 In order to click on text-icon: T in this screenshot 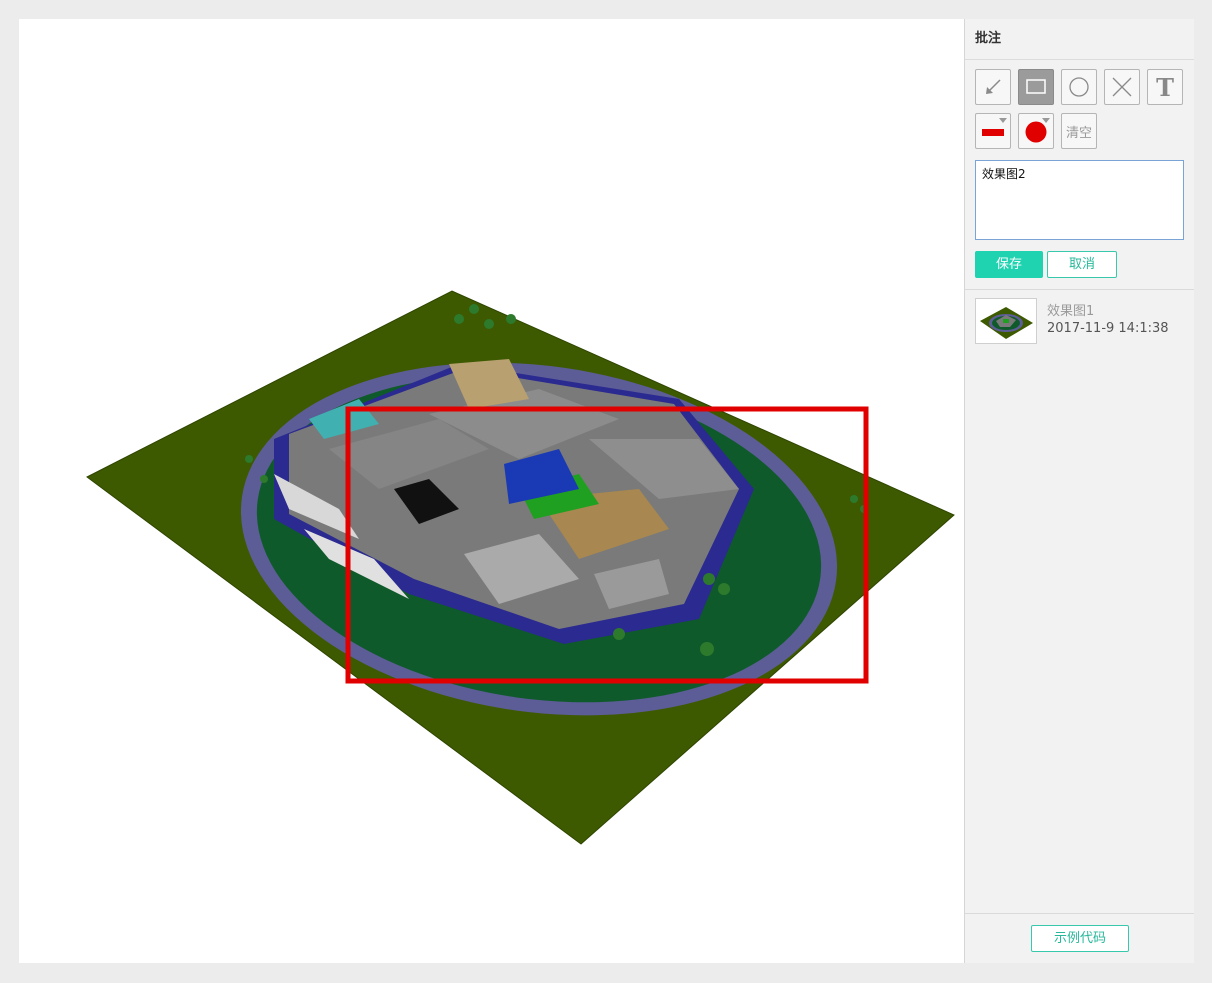, I will do `click(1165, 87)`.